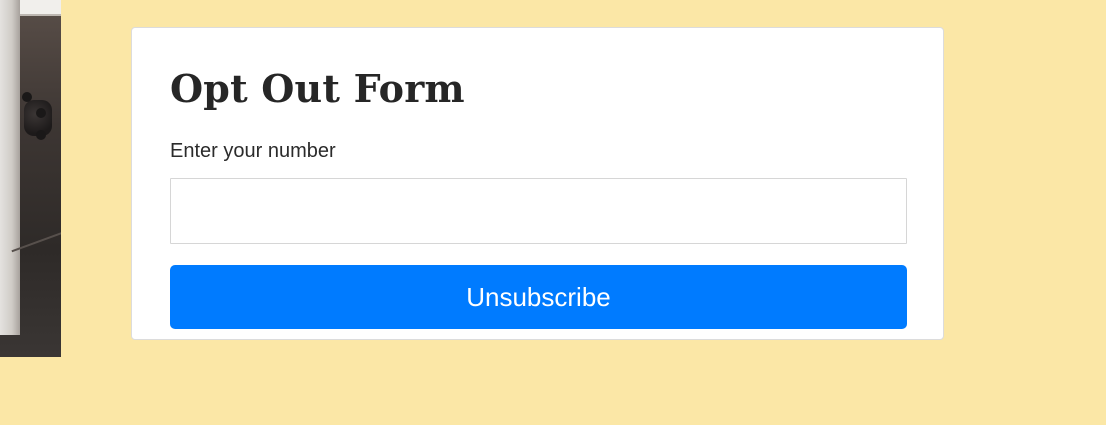 Image resolution: width=1106 pixels, height=425 pixels. What do you see at coordinates (538, 211) in the screenshot?
I see `number-input` at bounding box center [538, 211].